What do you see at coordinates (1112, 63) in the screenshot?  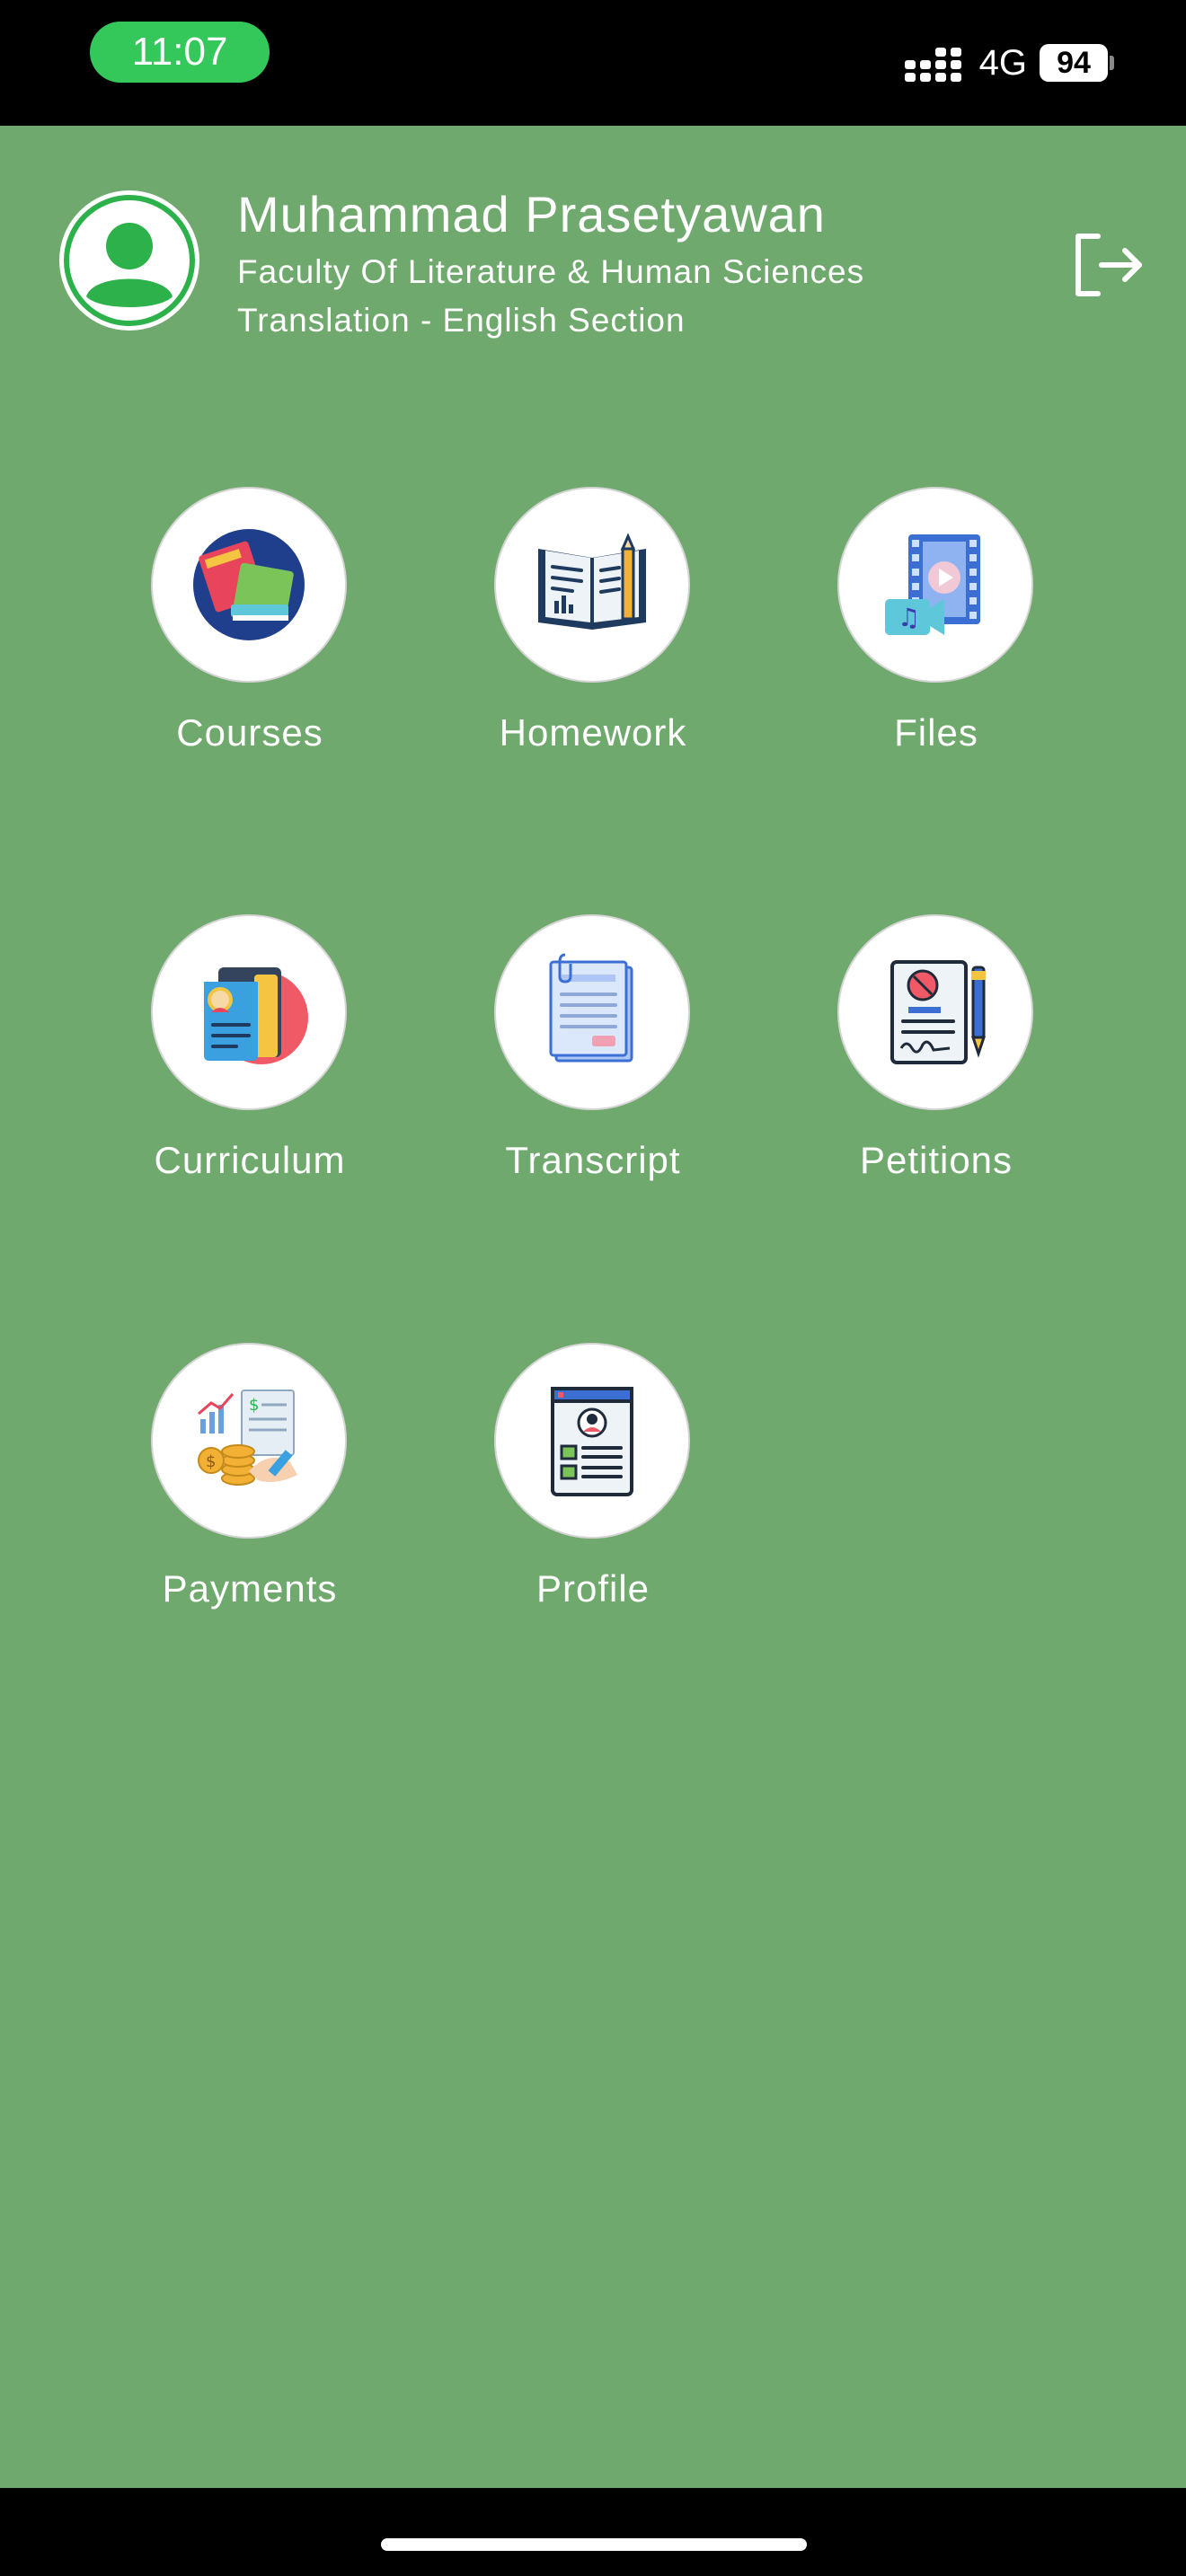 I see `battery-cap` at bounding box center [1112, 63].